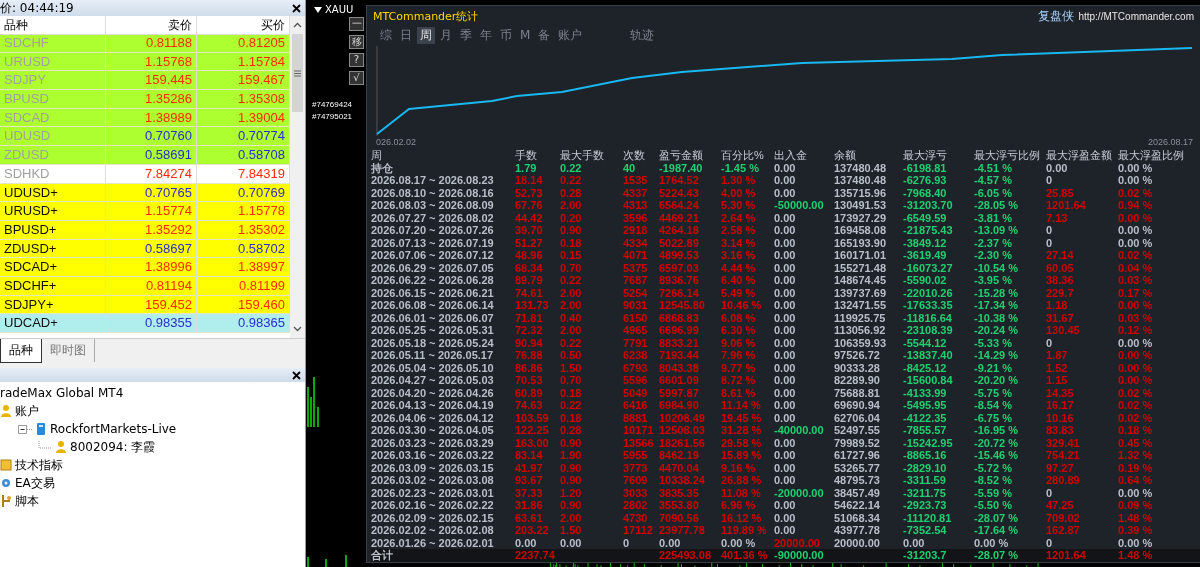 The height and width of the screenshot is (567, 1200). Describe the element at coordinates (406, 35) in the screenshot. I see `period-tab: 日` at that location.